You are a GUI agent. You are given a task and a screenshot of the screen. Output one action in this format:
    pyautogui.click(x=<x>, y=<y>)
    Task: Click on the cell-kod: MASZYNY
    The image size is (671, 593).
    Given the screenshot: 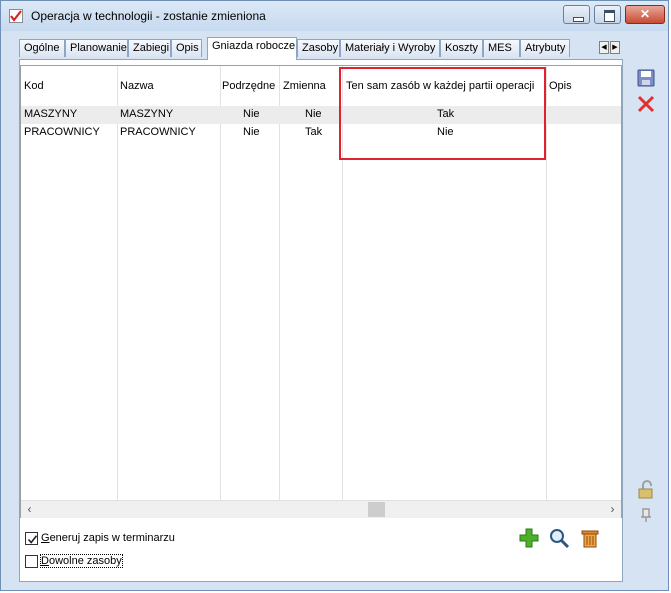 What is the action you would take?
    pyautogui.click(x=51, y=114)
    